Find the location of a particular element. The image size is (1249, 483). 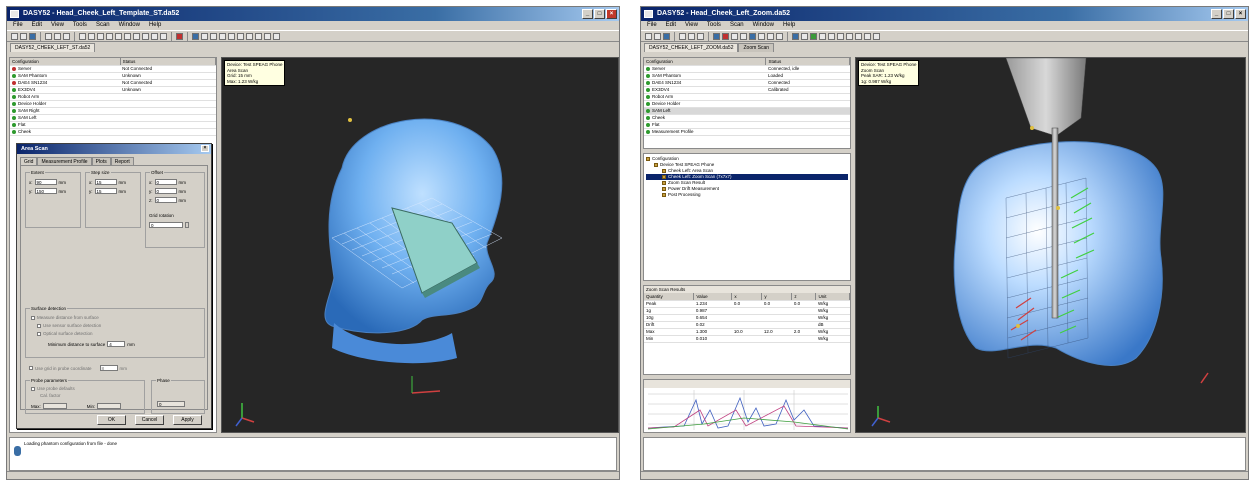

zoom-in-icon is located at coordinates (822, 36).